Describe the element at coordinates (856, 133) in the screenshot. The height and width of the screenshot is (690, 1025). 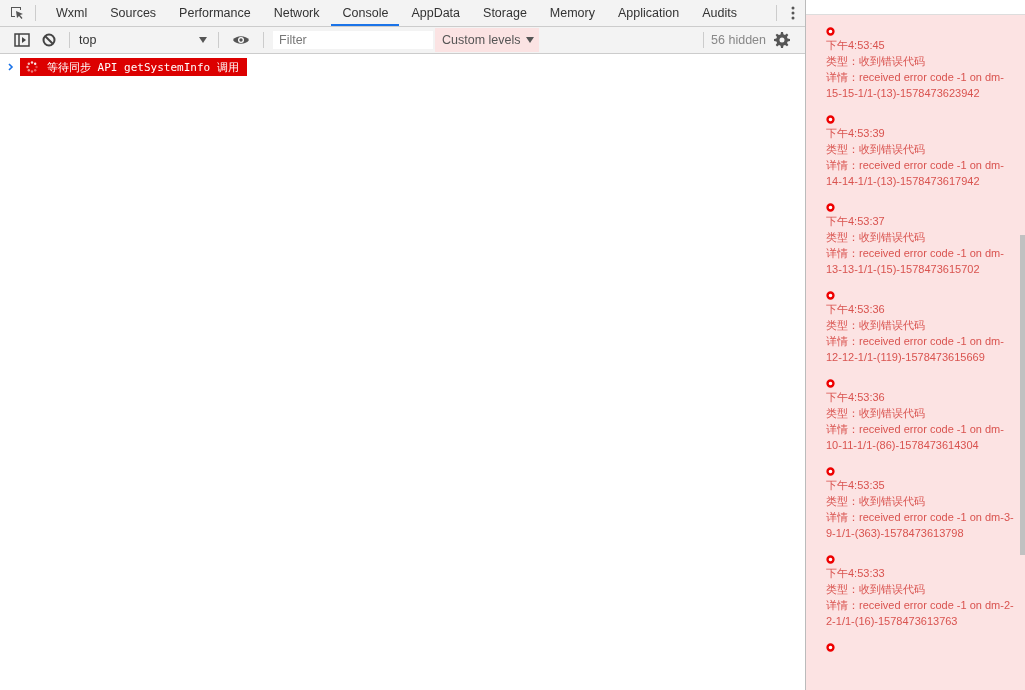
I see `log-time: 下午4:53:39` at that location.